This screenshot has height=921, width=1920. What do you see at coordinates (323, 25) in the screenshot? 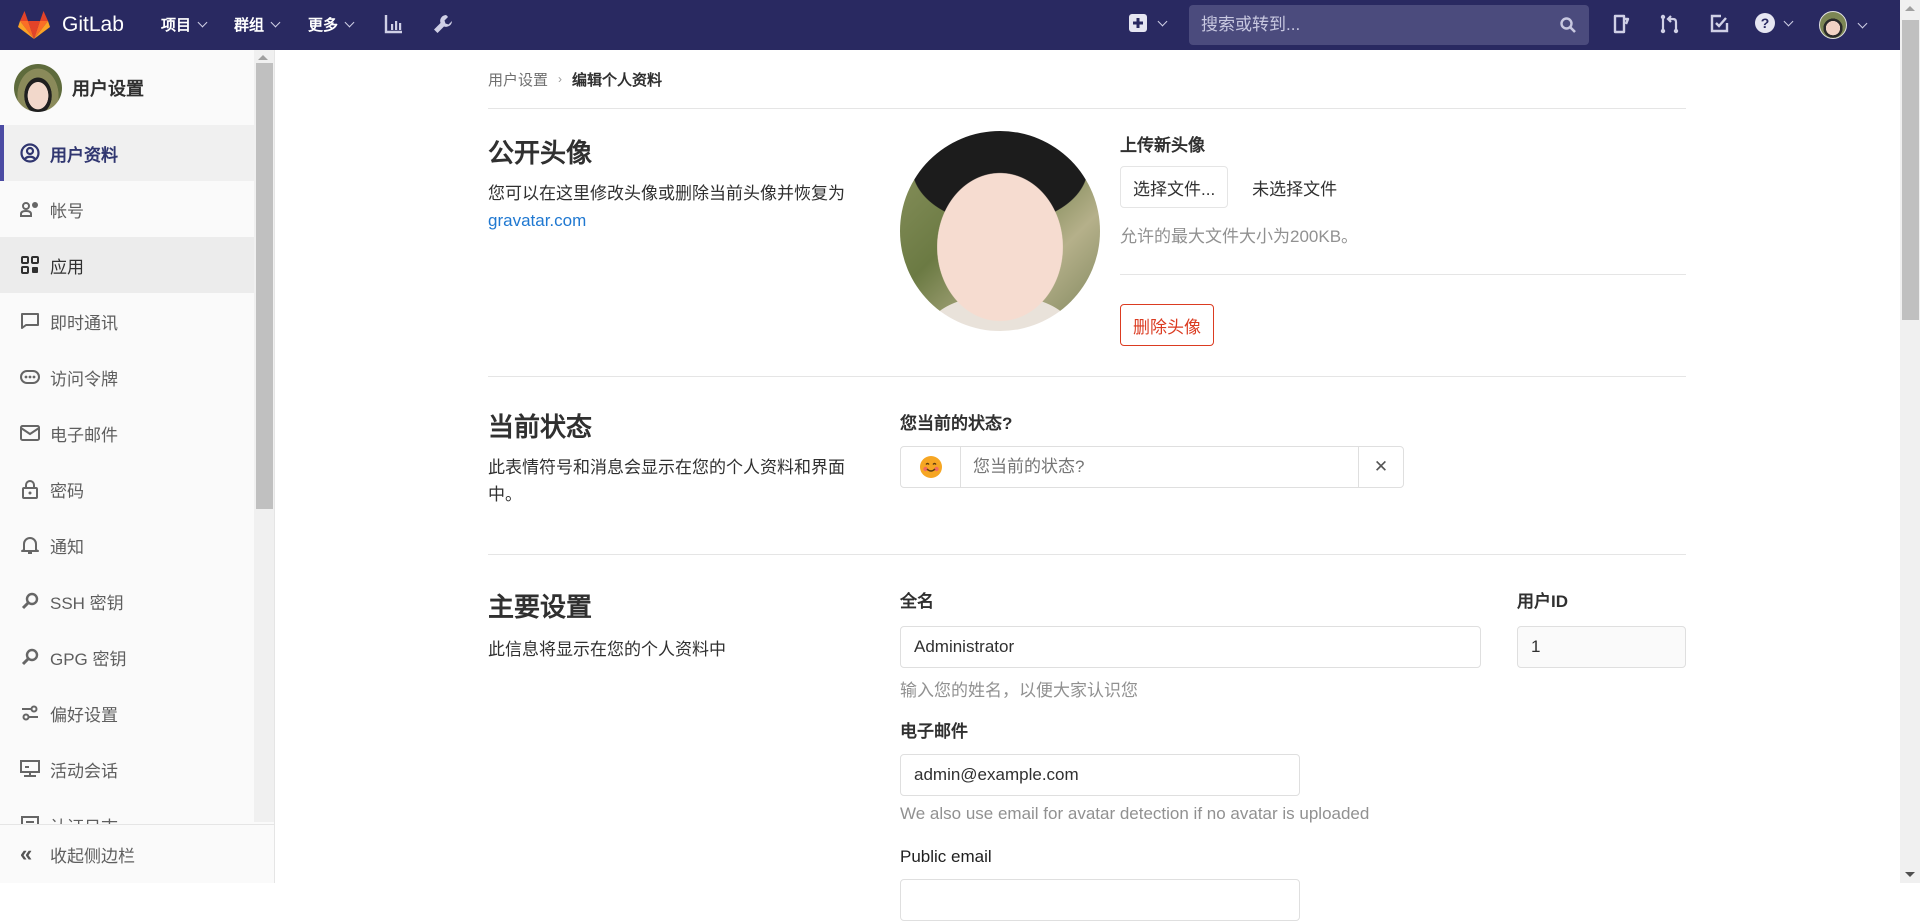
I see `nav-more-label: 更多` at bounding box center [323, 25].